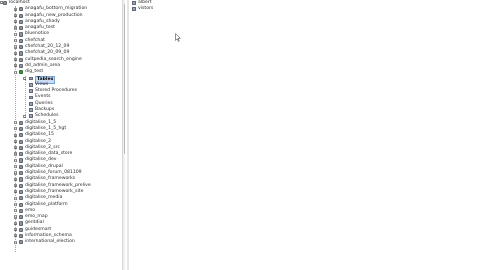 The height and width of the screenshot is (270, 480). Describe the element at coordinates (5, 3) in the screenshot. I see `server-icon` at that location.